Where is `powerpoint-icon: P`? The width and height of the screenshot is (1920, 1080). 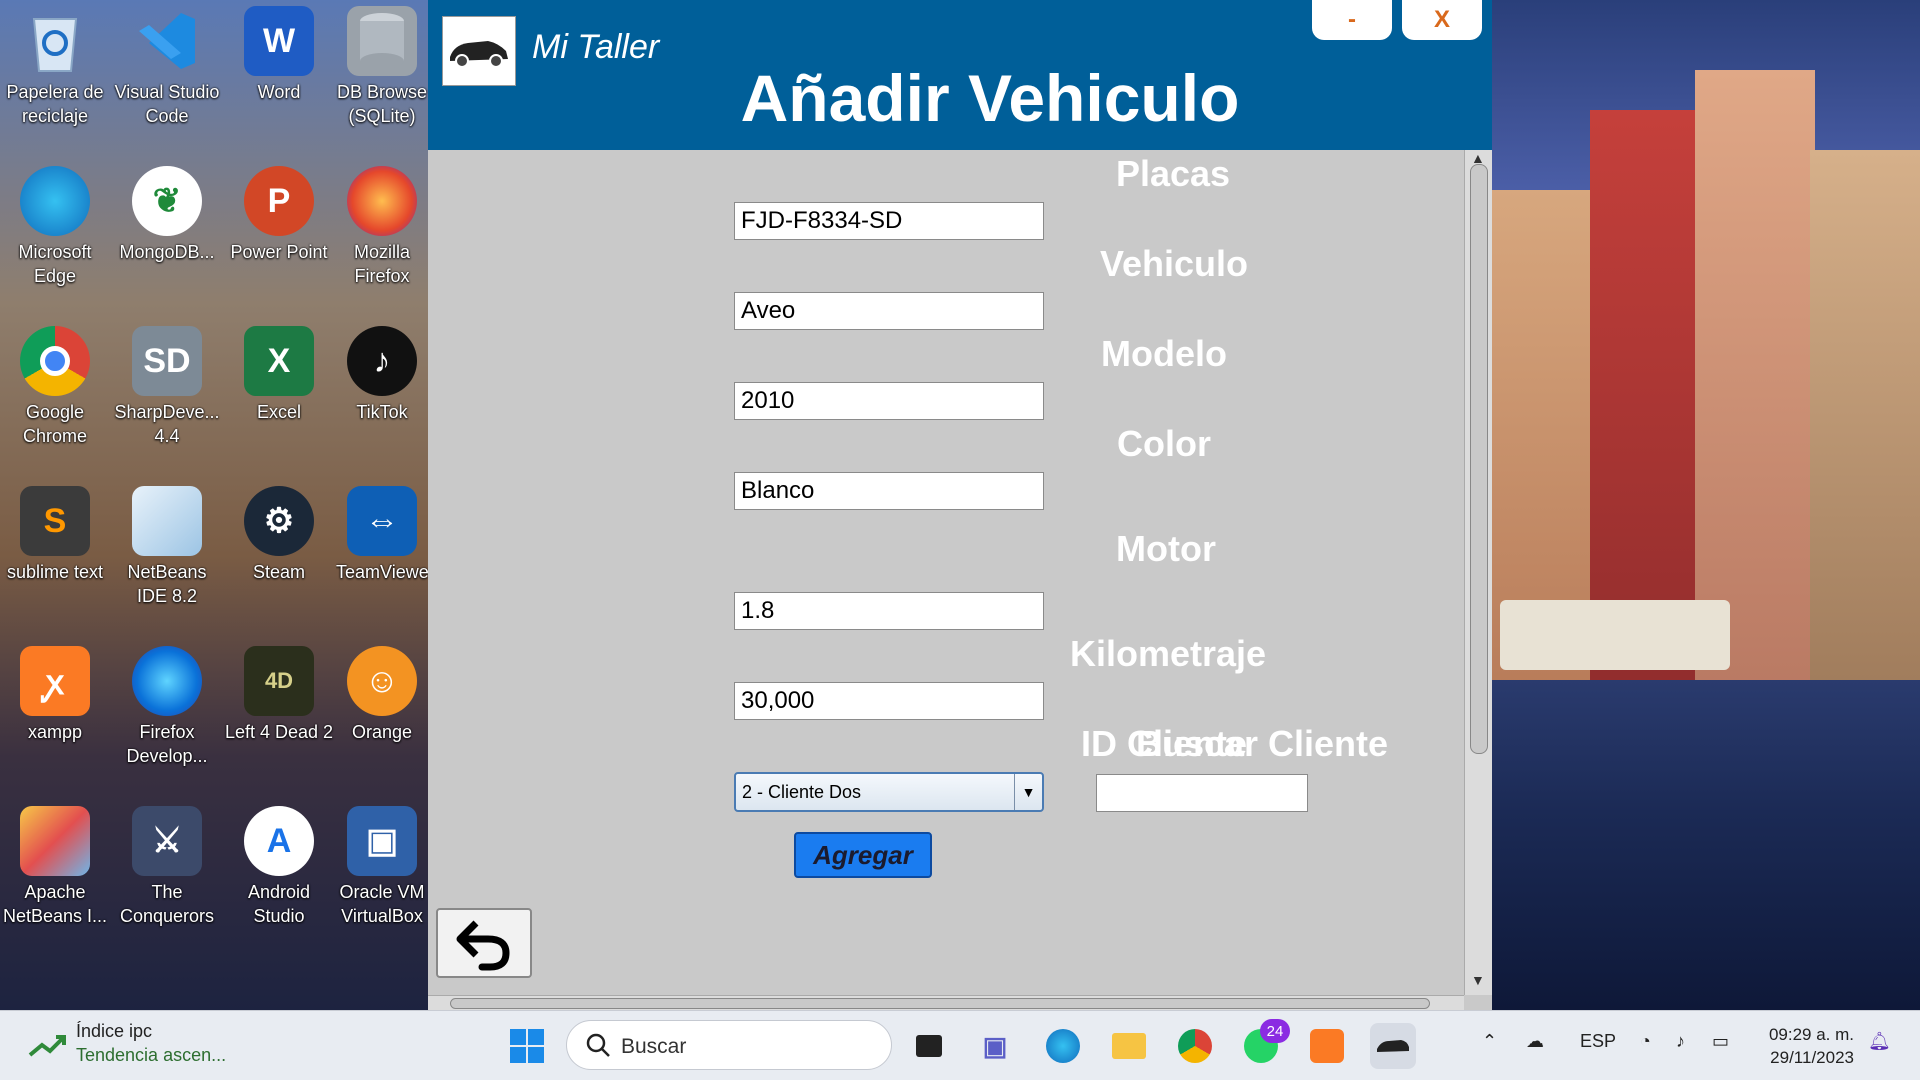 powerpoint-icon: P is located at coordinates (279, 201).